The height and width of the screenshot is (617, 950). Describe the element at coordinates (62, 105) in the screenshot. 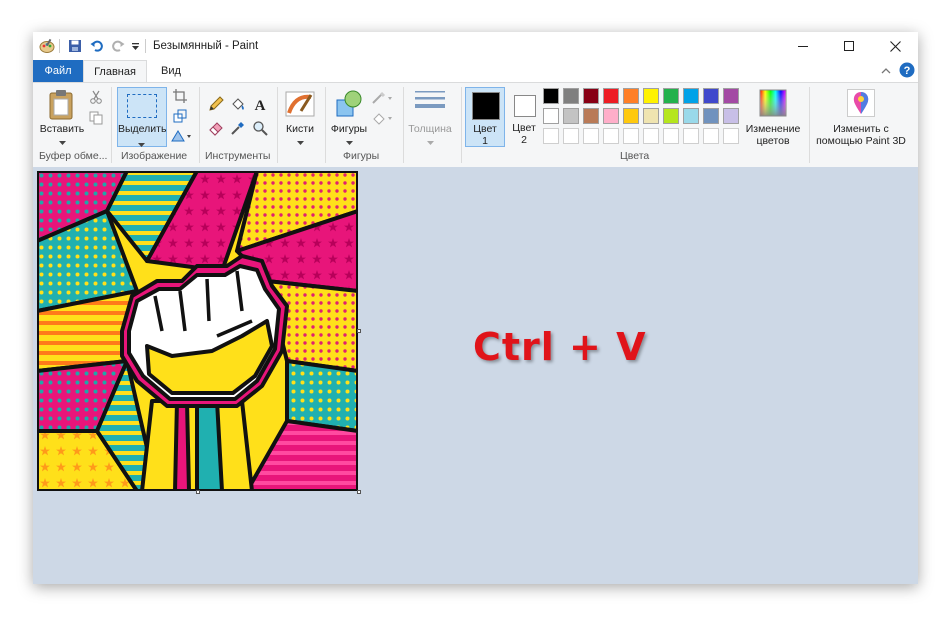

I see `paste-icon` at that location.